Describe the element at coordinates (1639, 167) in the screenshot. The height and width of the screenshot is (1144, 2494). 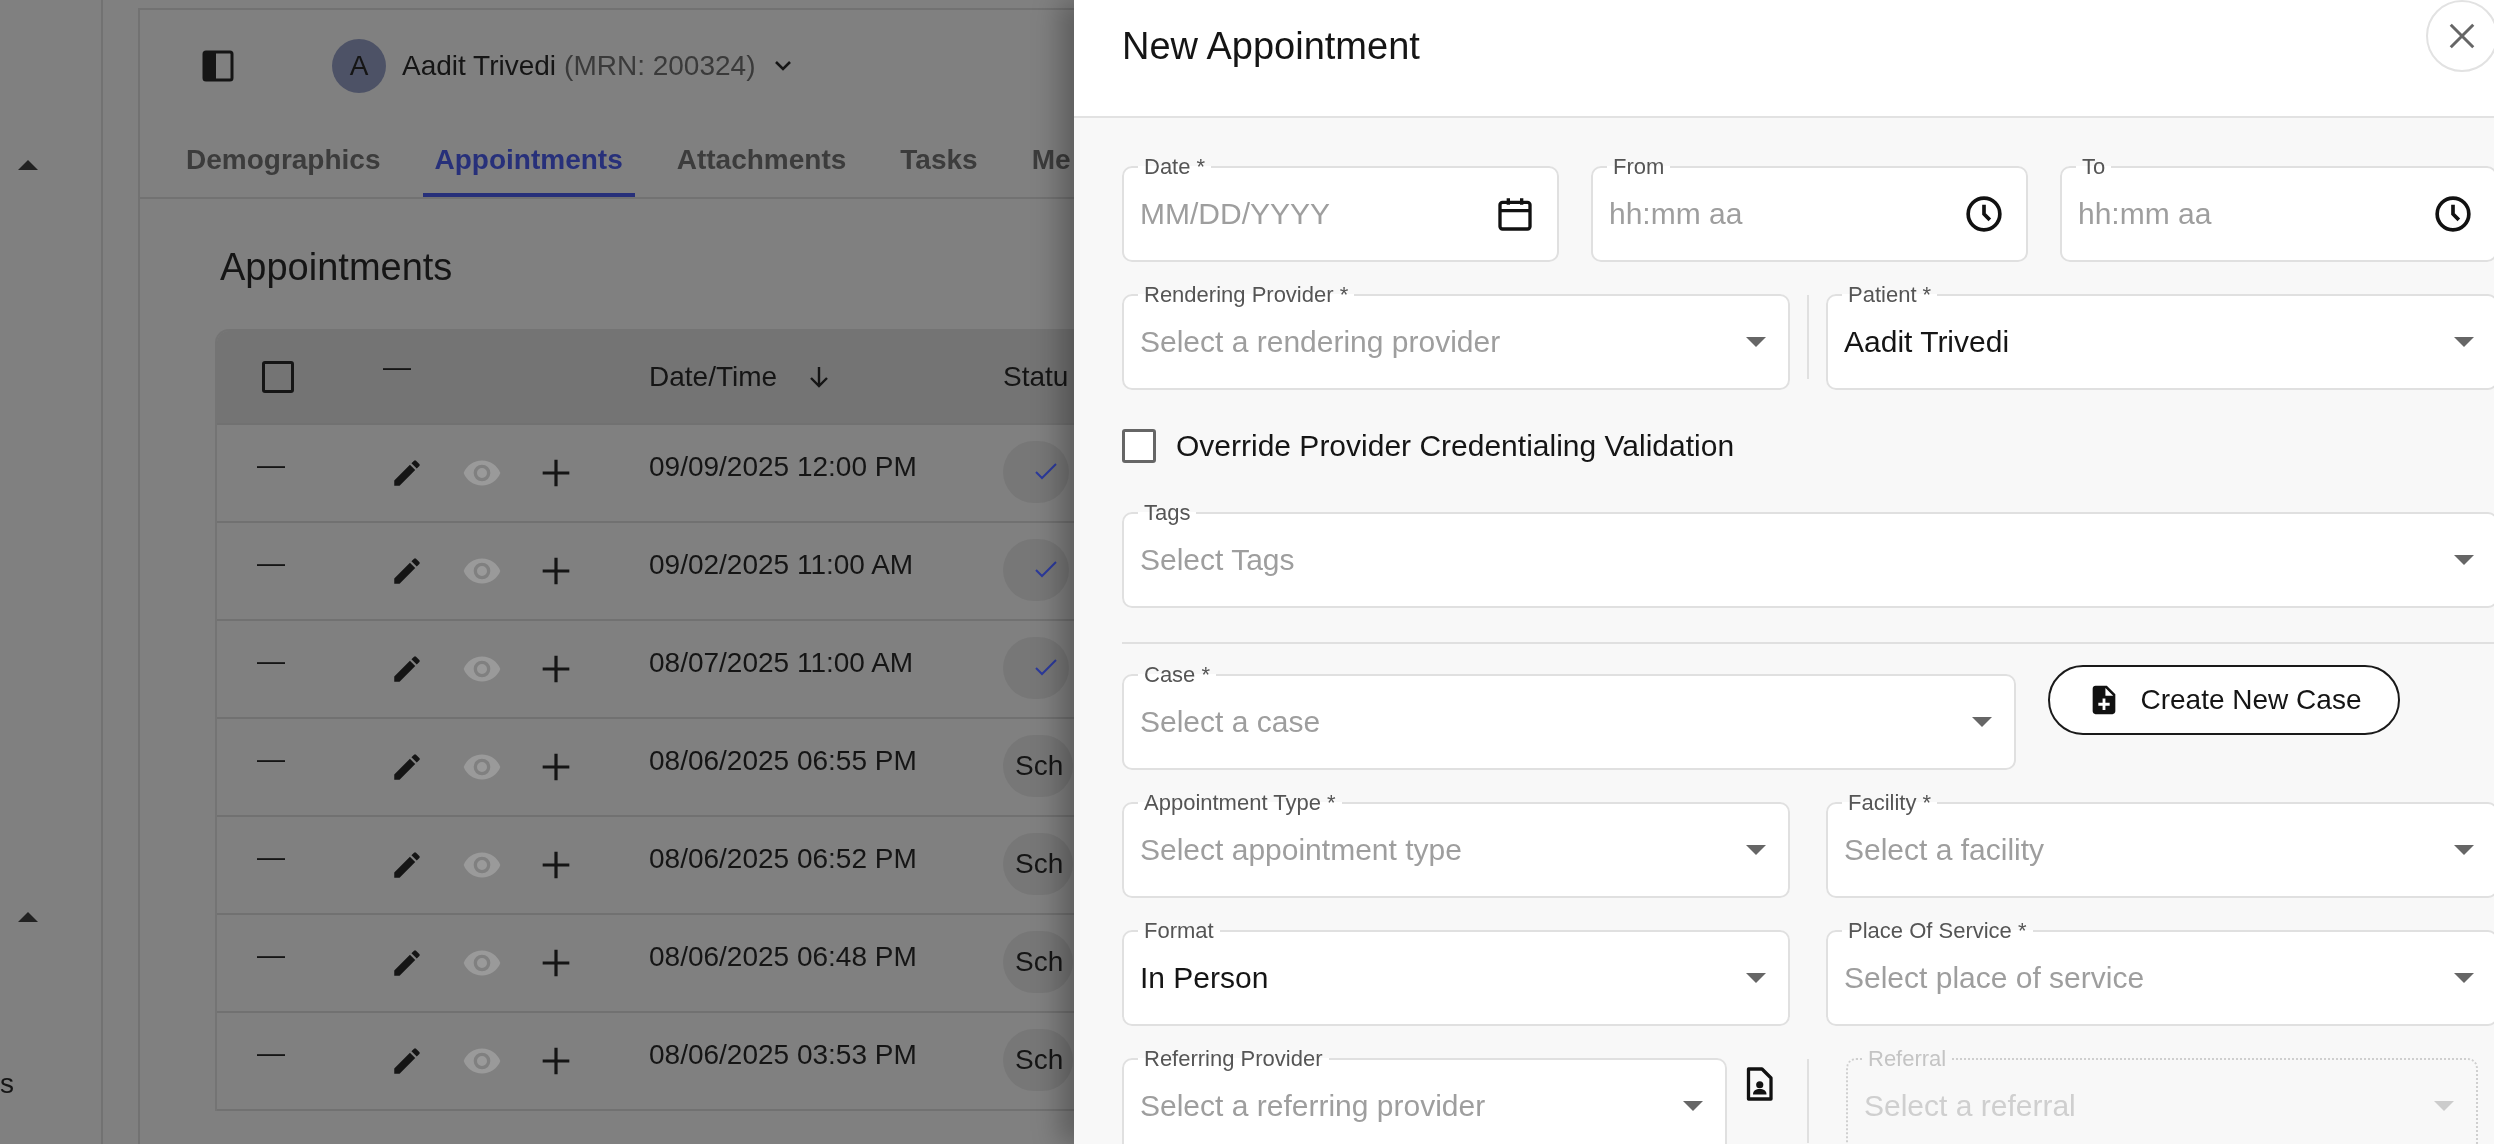
I see `field-label: From` at that location.